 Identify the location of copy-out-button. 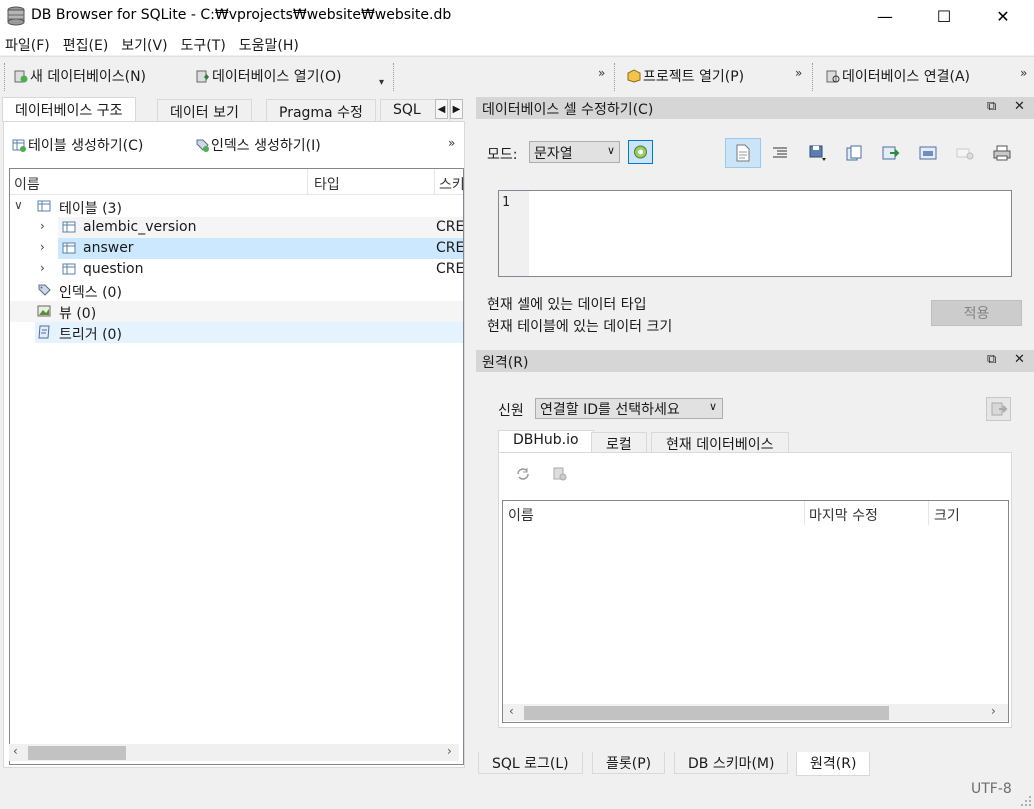
(891, 153).